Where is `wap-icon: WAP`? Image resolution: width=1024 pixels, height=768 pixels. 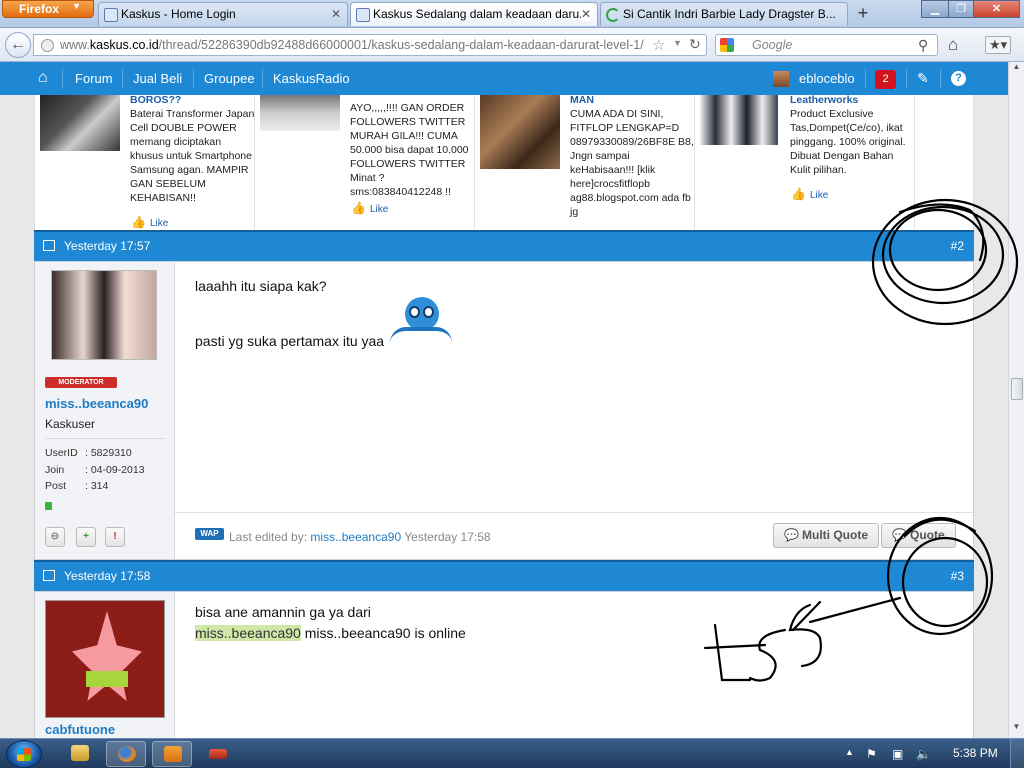 wap-icon: WAP is located at coordinates (209, 534).